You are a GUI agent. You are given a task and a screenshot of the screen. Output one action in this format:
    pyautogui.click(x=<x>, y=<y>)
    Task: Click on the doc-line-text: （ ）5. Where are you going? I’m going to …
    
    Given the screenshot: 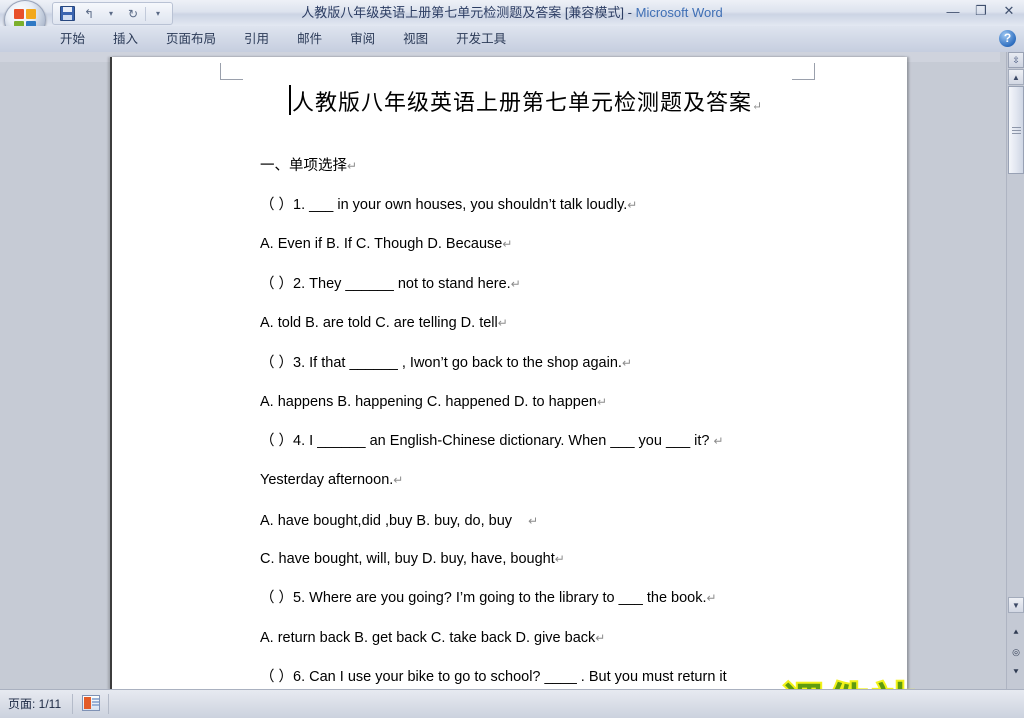 What is the action you would take?
    pyautogui.click(x=483, y=598)
    